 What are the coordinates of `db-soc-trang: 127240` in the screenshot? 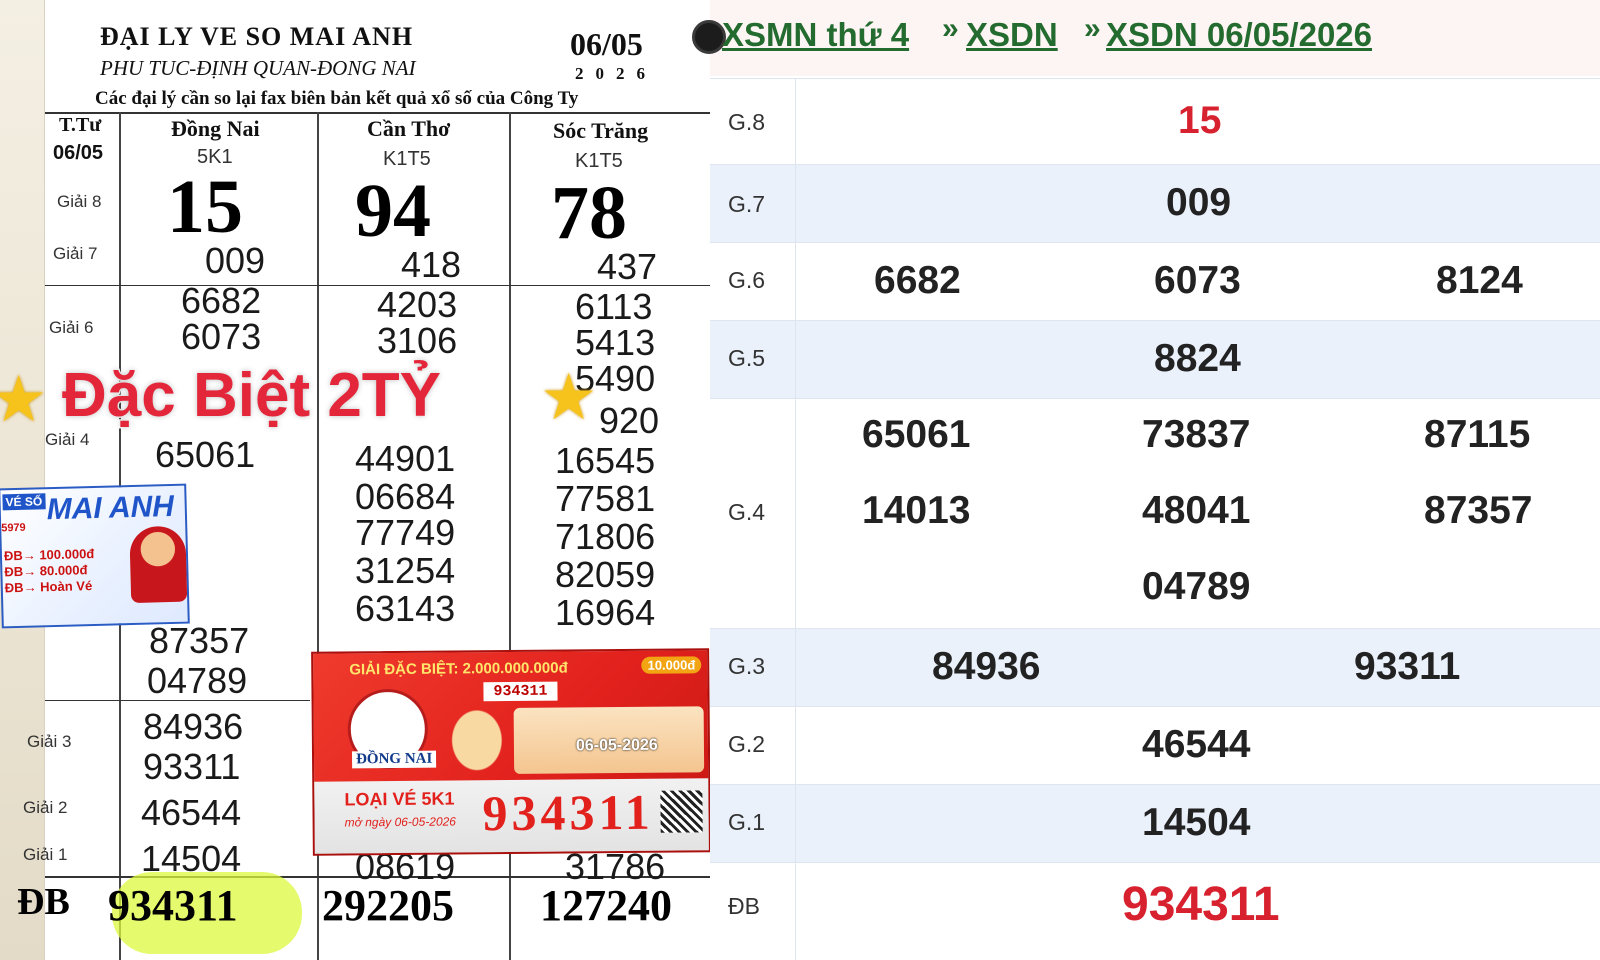 It's located at (606, 905).